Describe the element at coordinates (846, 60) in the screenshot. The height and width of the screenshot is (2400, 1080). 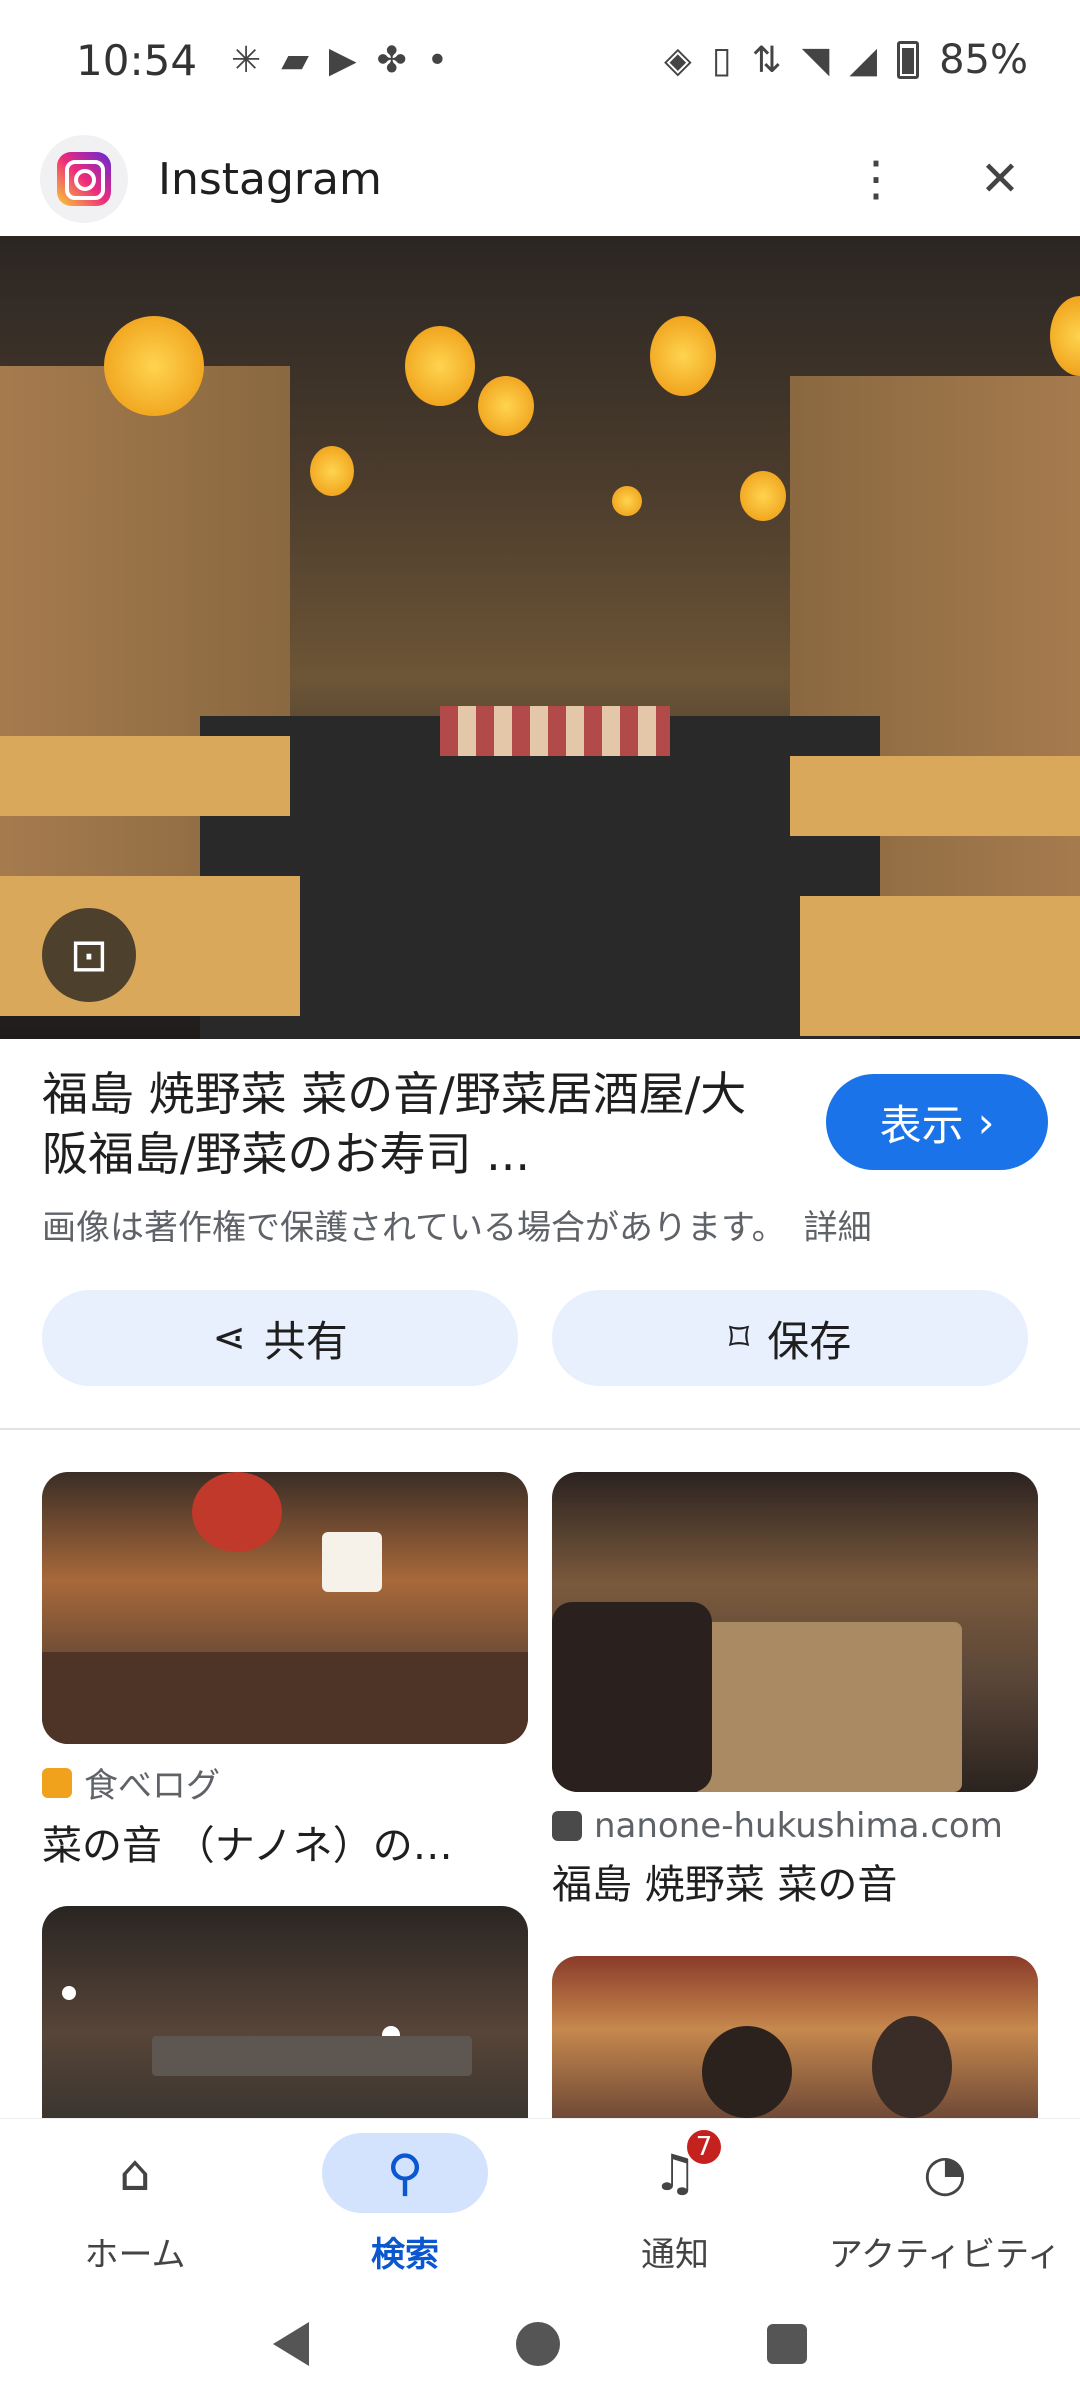
I see `status-right: ◈ ▯ ⇅ ◥ ◢ 85%` at that location.